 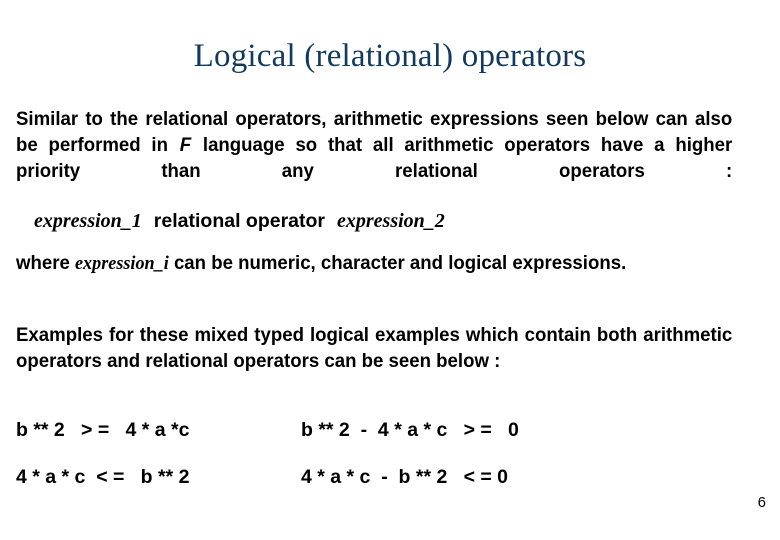 I want to click on example-expression-left: 4 * a * c < = b ** 2, so click(x=103, y=477).